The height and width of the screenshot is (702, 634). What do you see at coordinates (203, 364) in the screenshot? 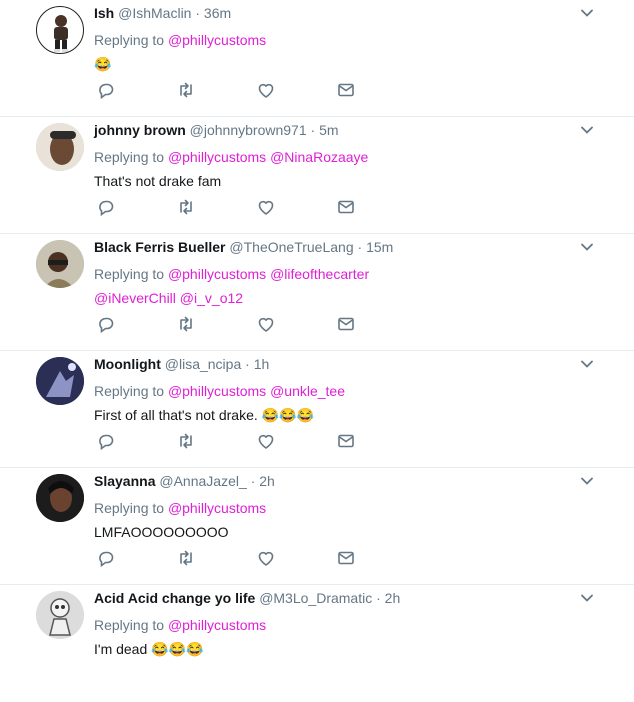
I see `user-handle: @lisa_ncipa` at bounding box center [203, 364].